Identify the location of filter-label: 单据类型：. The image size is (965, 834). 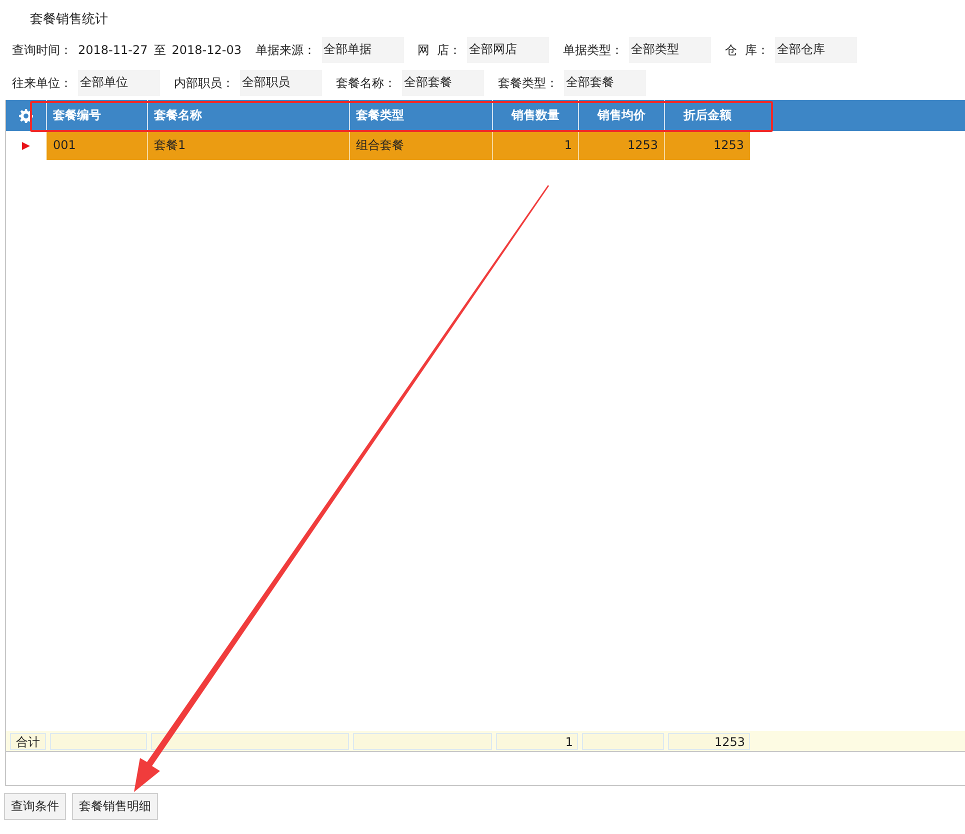
(593, 50).